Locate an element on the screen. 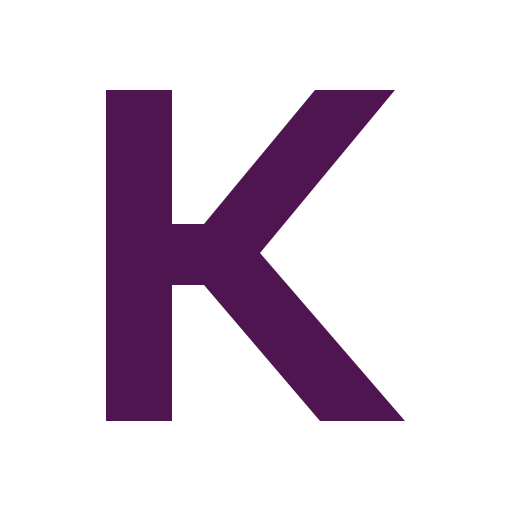  k-stem-shape is located at coordinates (139, 255).